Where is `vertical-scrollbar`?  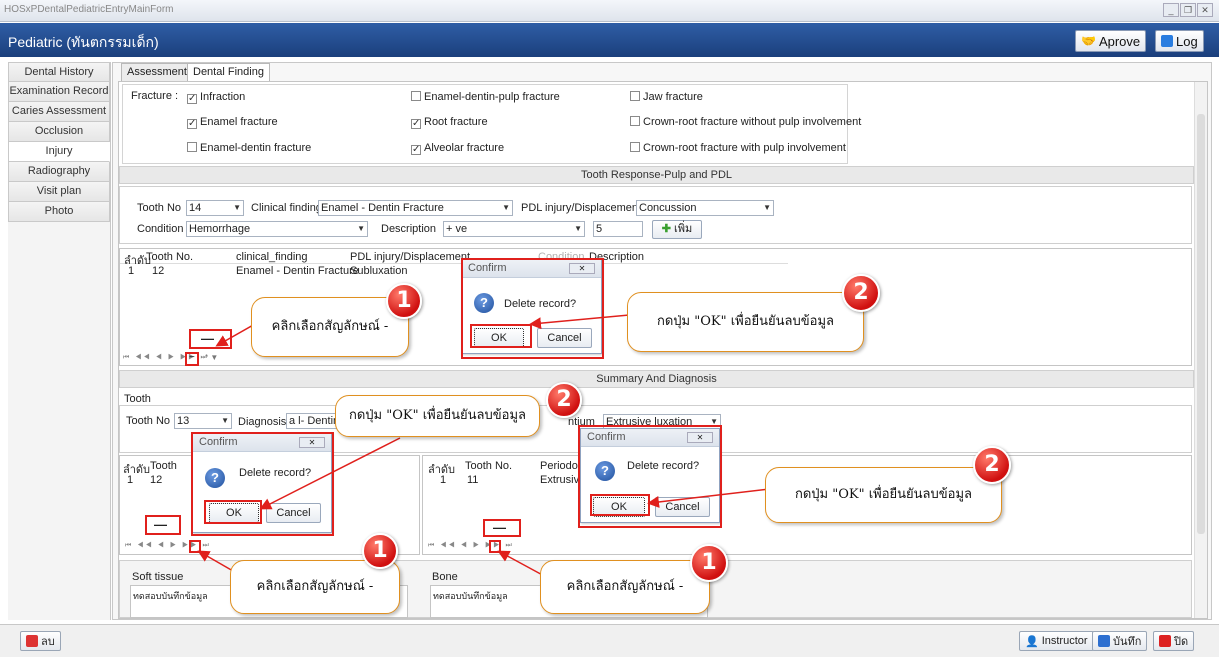
vertical-scrollbar is located at coordinates (1200, 350).